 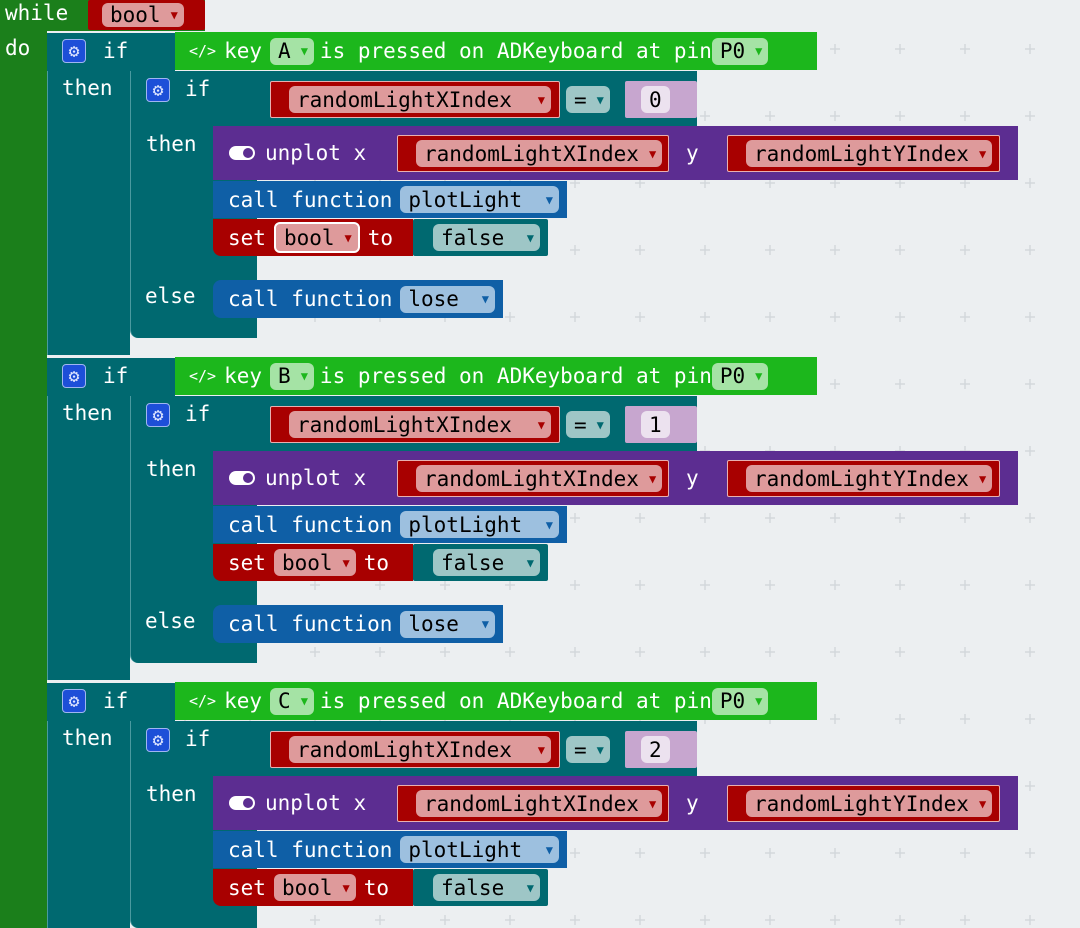 What do you see at coordinates (580, 424) in the screenshot?
I see `operator-dropdown-value: =` at bounding box center [580, 424].